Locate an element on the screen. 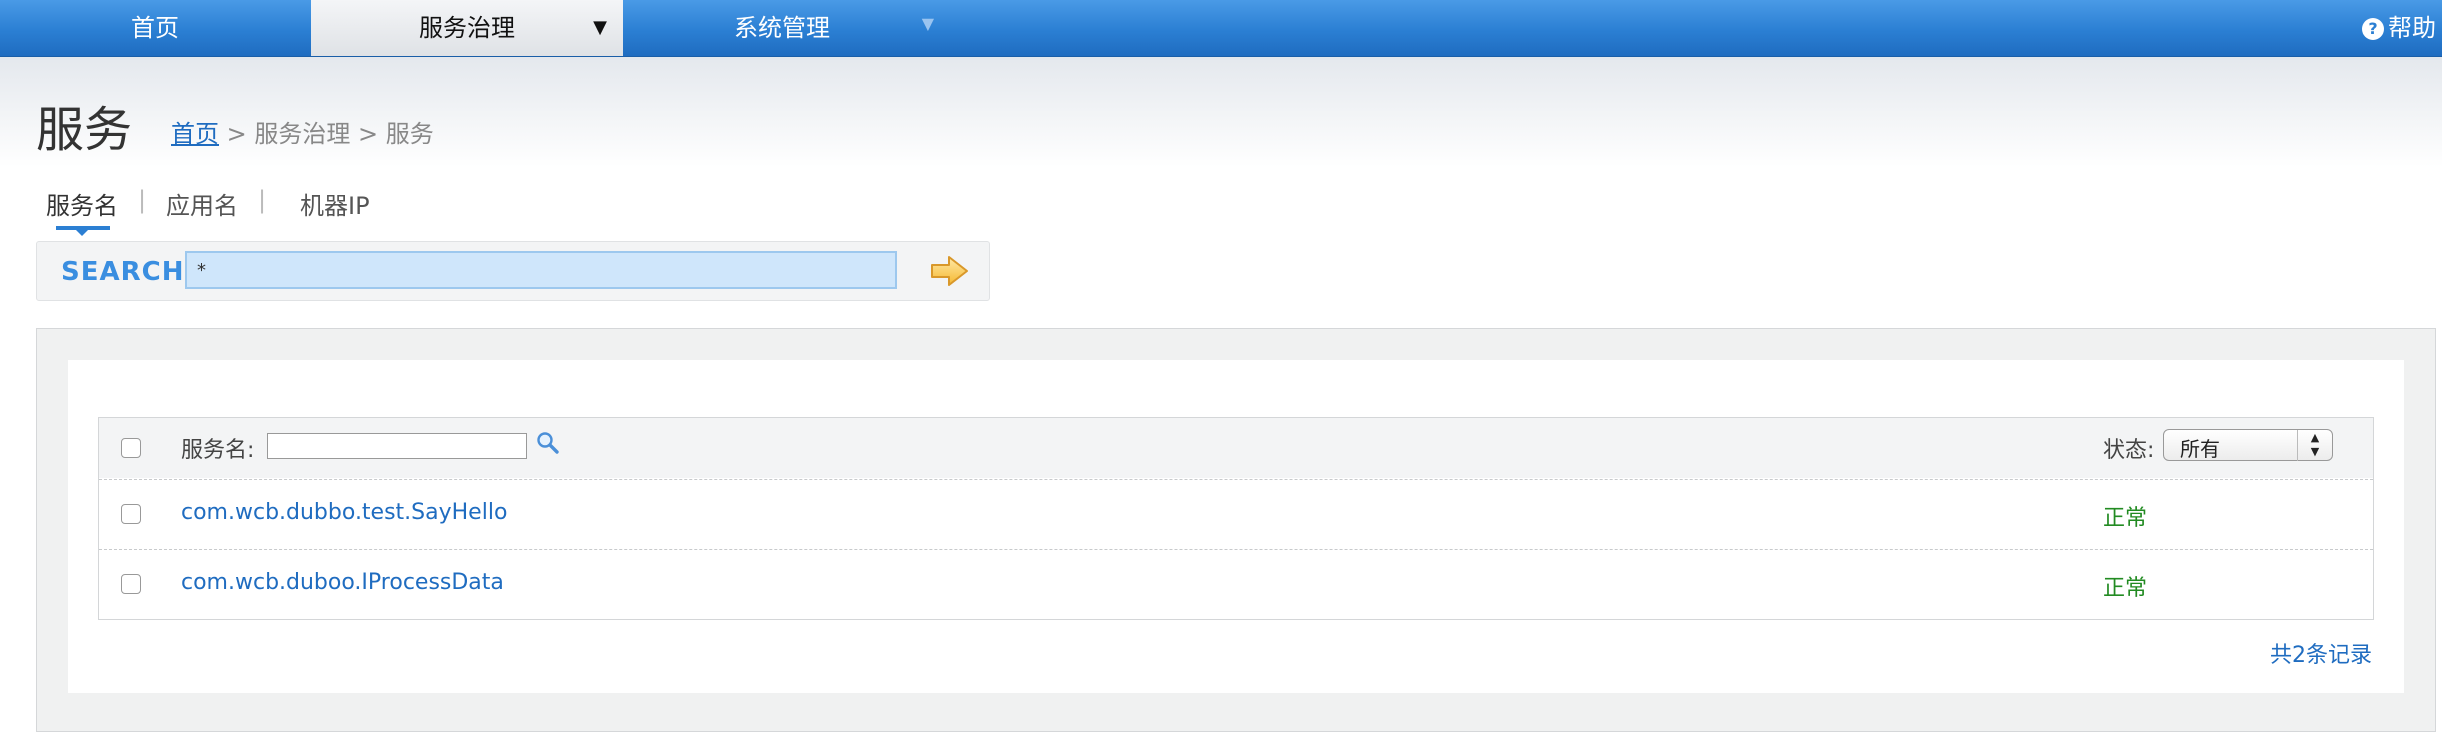 The height and width of the screenshot is (754, 2442). tab-app-name: 应用名 is located at coordinates (202, 203).